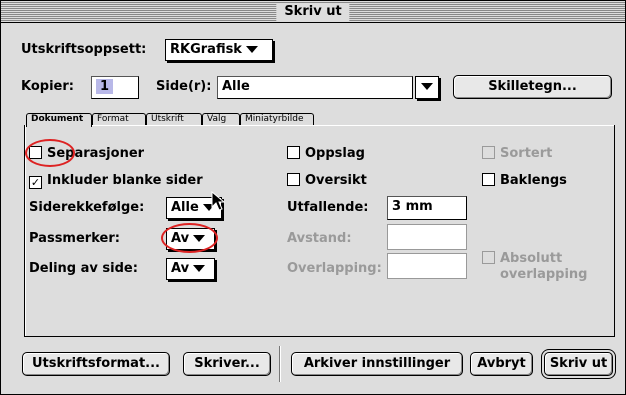 This screenshot has height=395, width=626. I want to click on thumbnails-checkbox: Oversikt, so click(327, 181).